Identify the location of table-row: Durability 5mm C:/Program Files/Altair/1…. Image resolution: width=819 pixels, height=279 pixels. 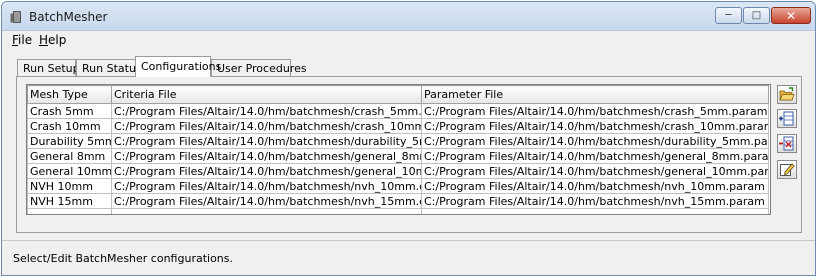
(398, 141).